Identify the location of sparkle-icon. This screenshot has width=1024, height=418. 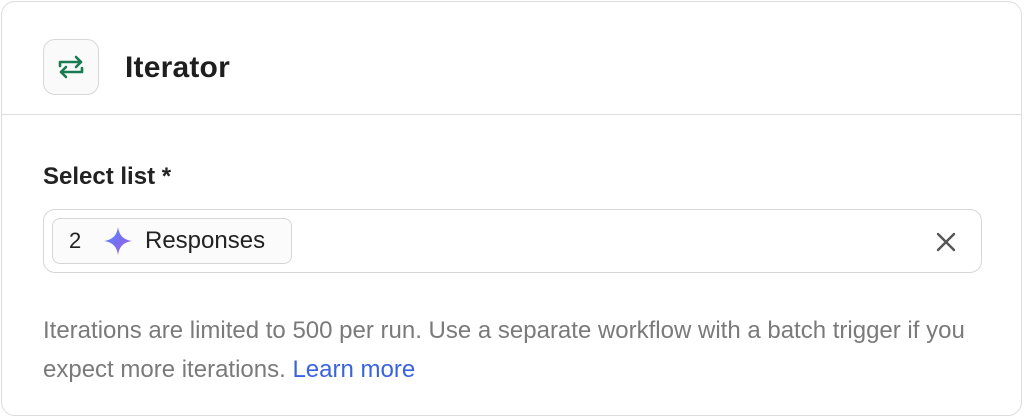
(118, 241).